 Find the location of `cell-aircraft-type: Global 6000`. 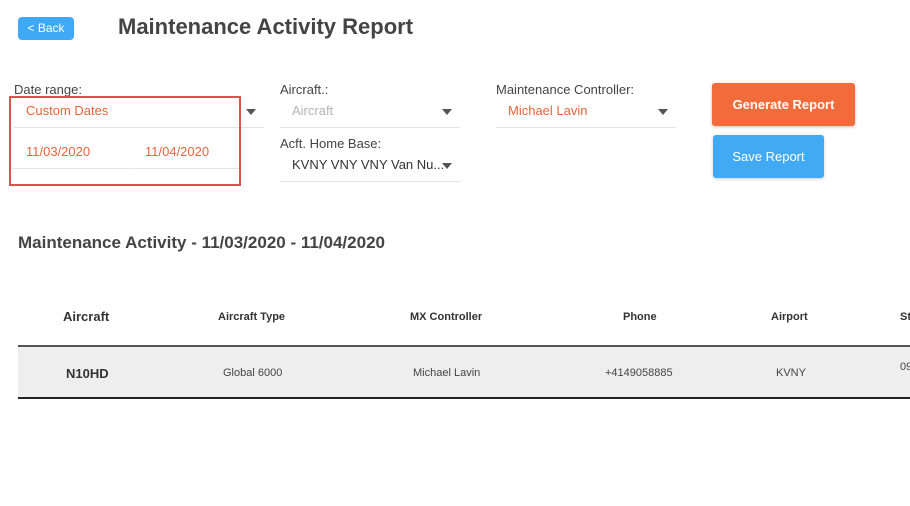

cell-aircraft-type: Global 6000 is located at coordinates (253, 373).